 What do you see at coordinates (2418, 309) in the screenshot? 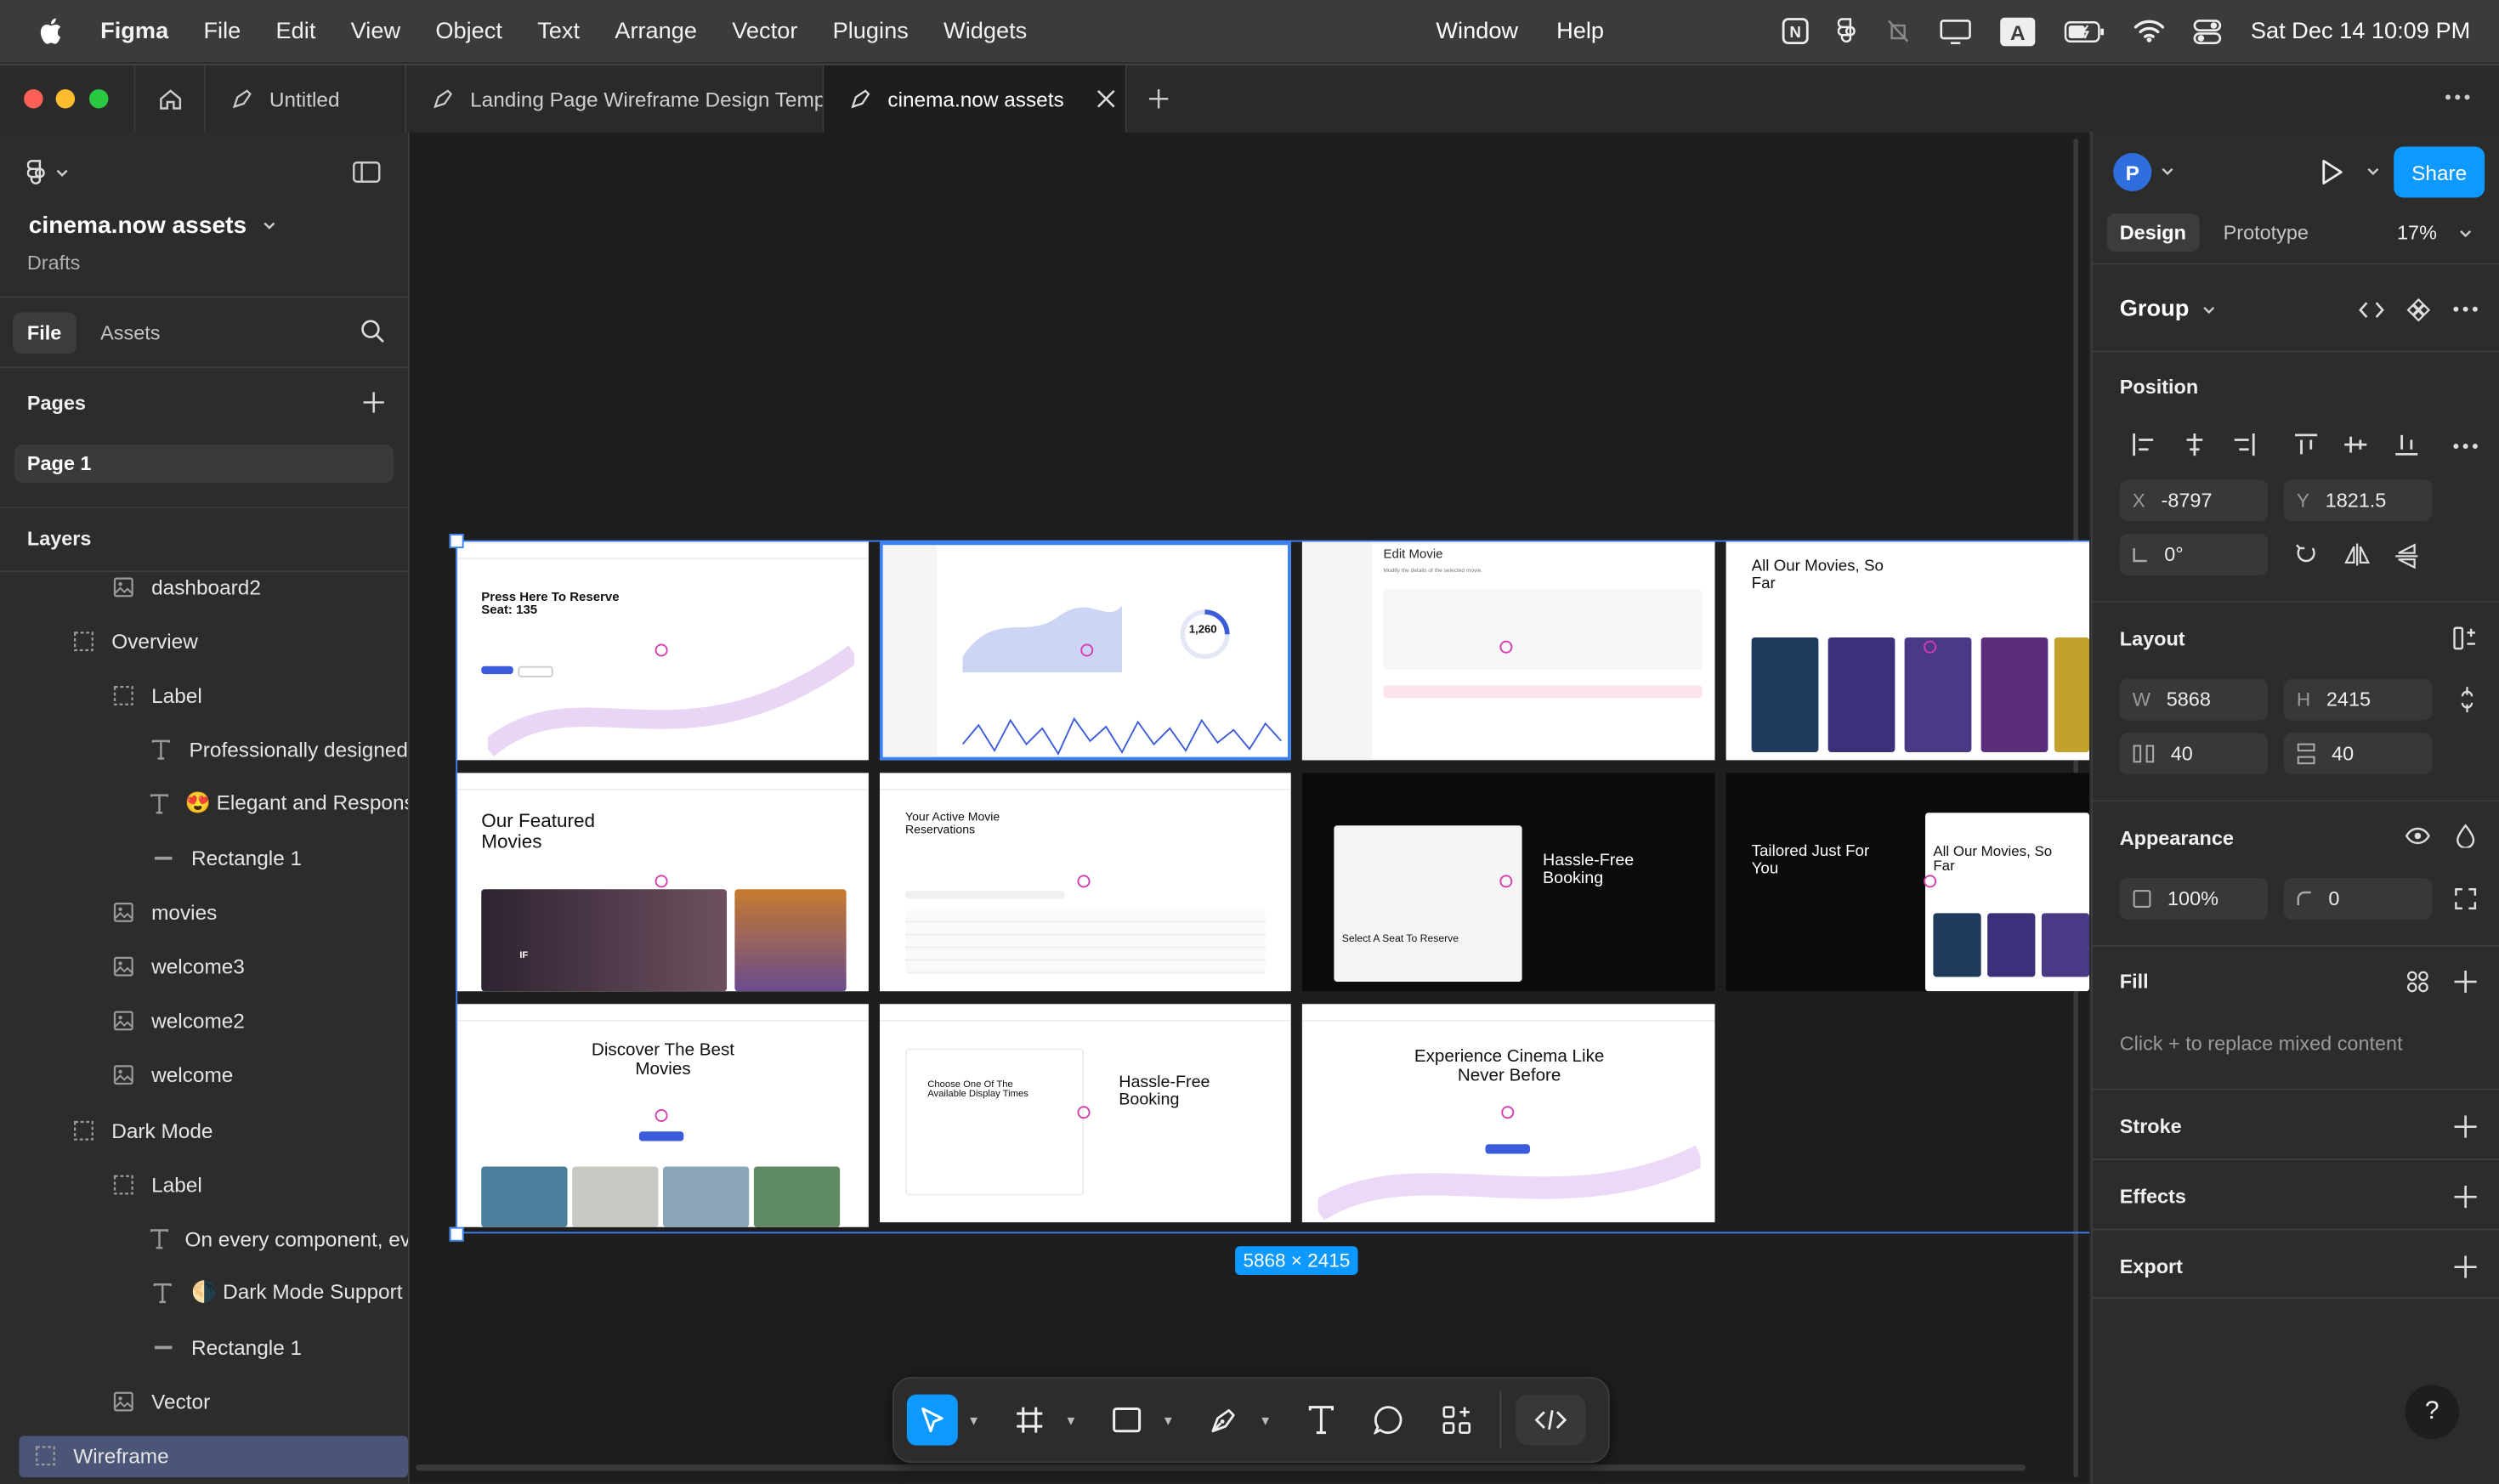
I see `component-icon` at bounding box center [2418, 309].